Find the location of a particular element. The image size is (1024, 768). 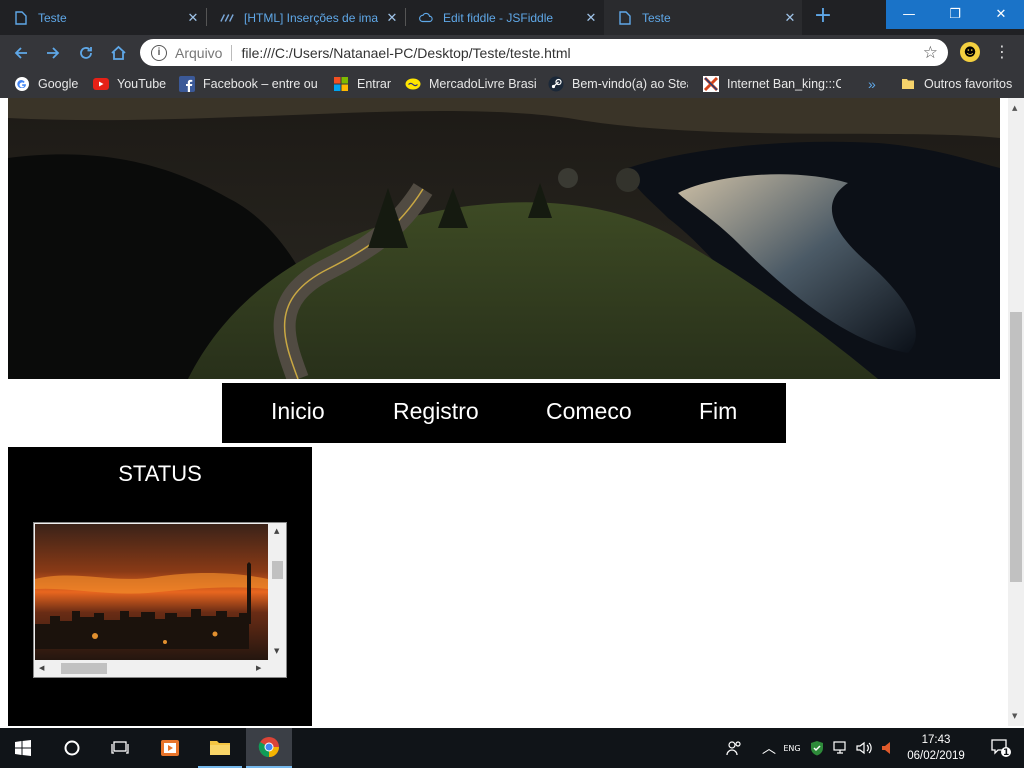

scroll-up-arrow-icon: ▲ is located at coordinates (276, 531).